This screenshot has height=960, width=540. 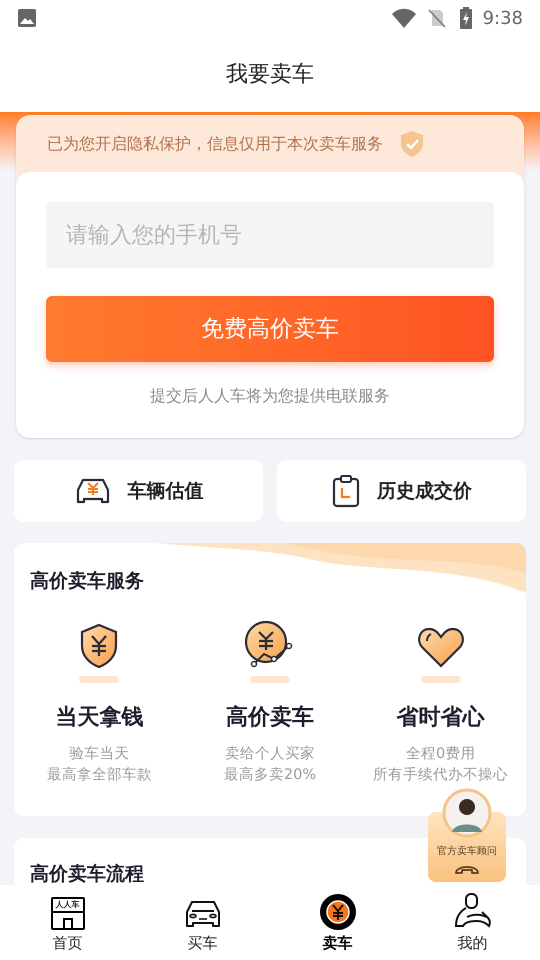 I want to click on clipboard-icon, so click(x=346, y=491).